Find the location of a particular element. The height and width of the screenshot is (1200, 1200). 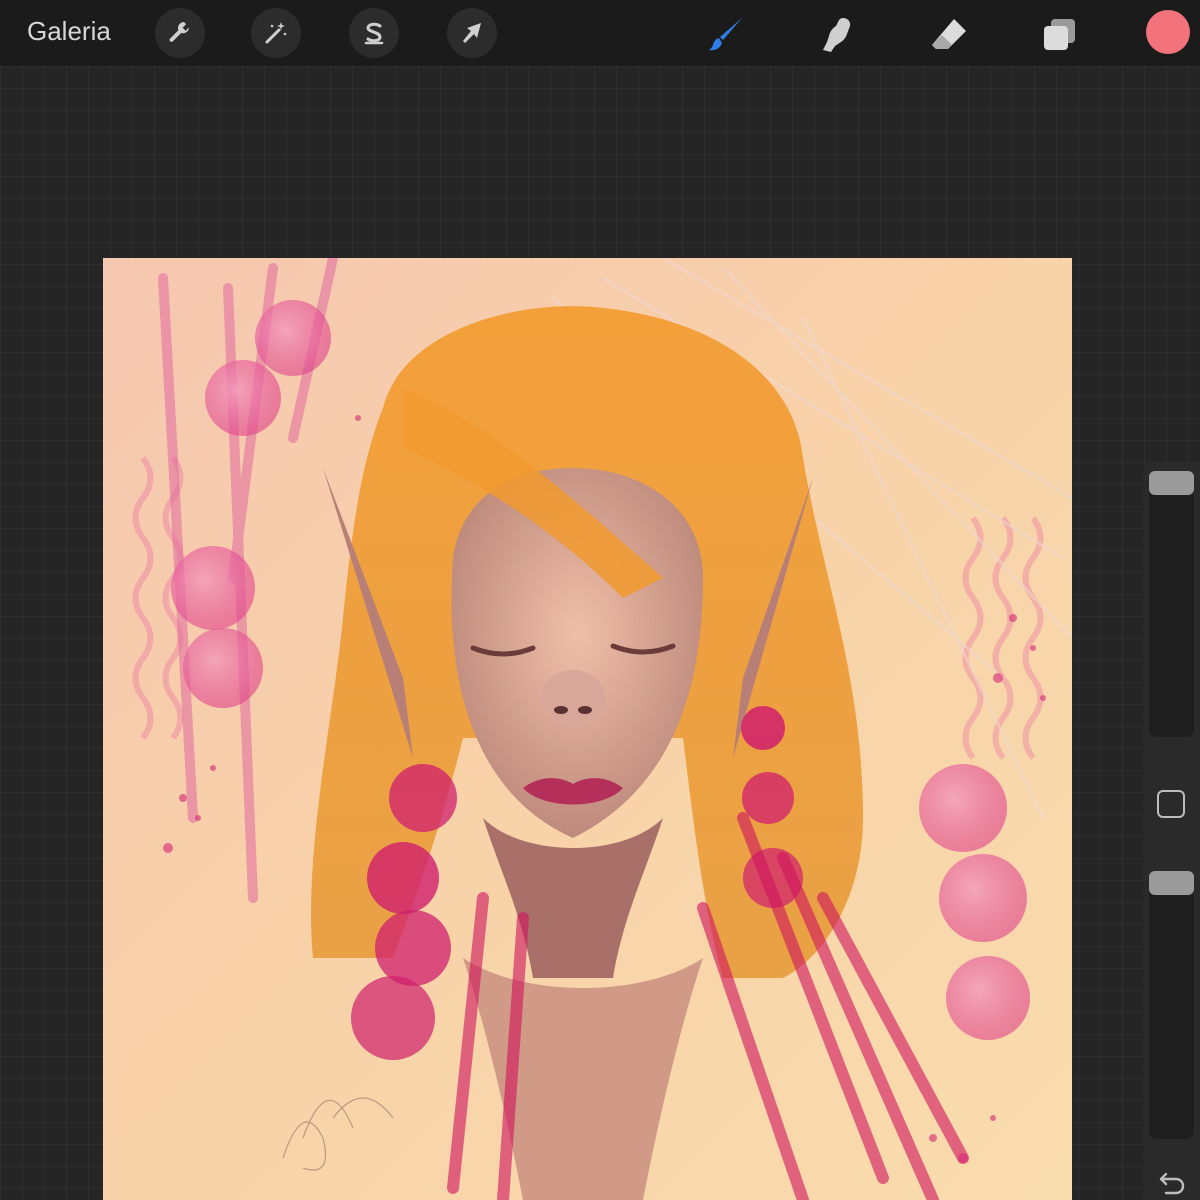

smudge-finger-icon is located at coordinates (837, 35).